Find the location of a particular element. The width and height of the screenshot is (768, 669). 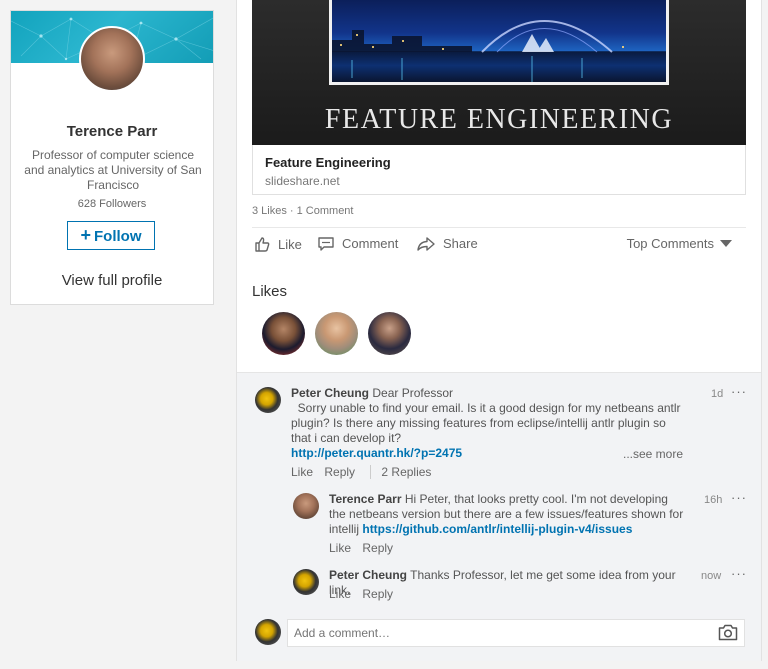

commenter-avatar is located at coordinates (268, 400).